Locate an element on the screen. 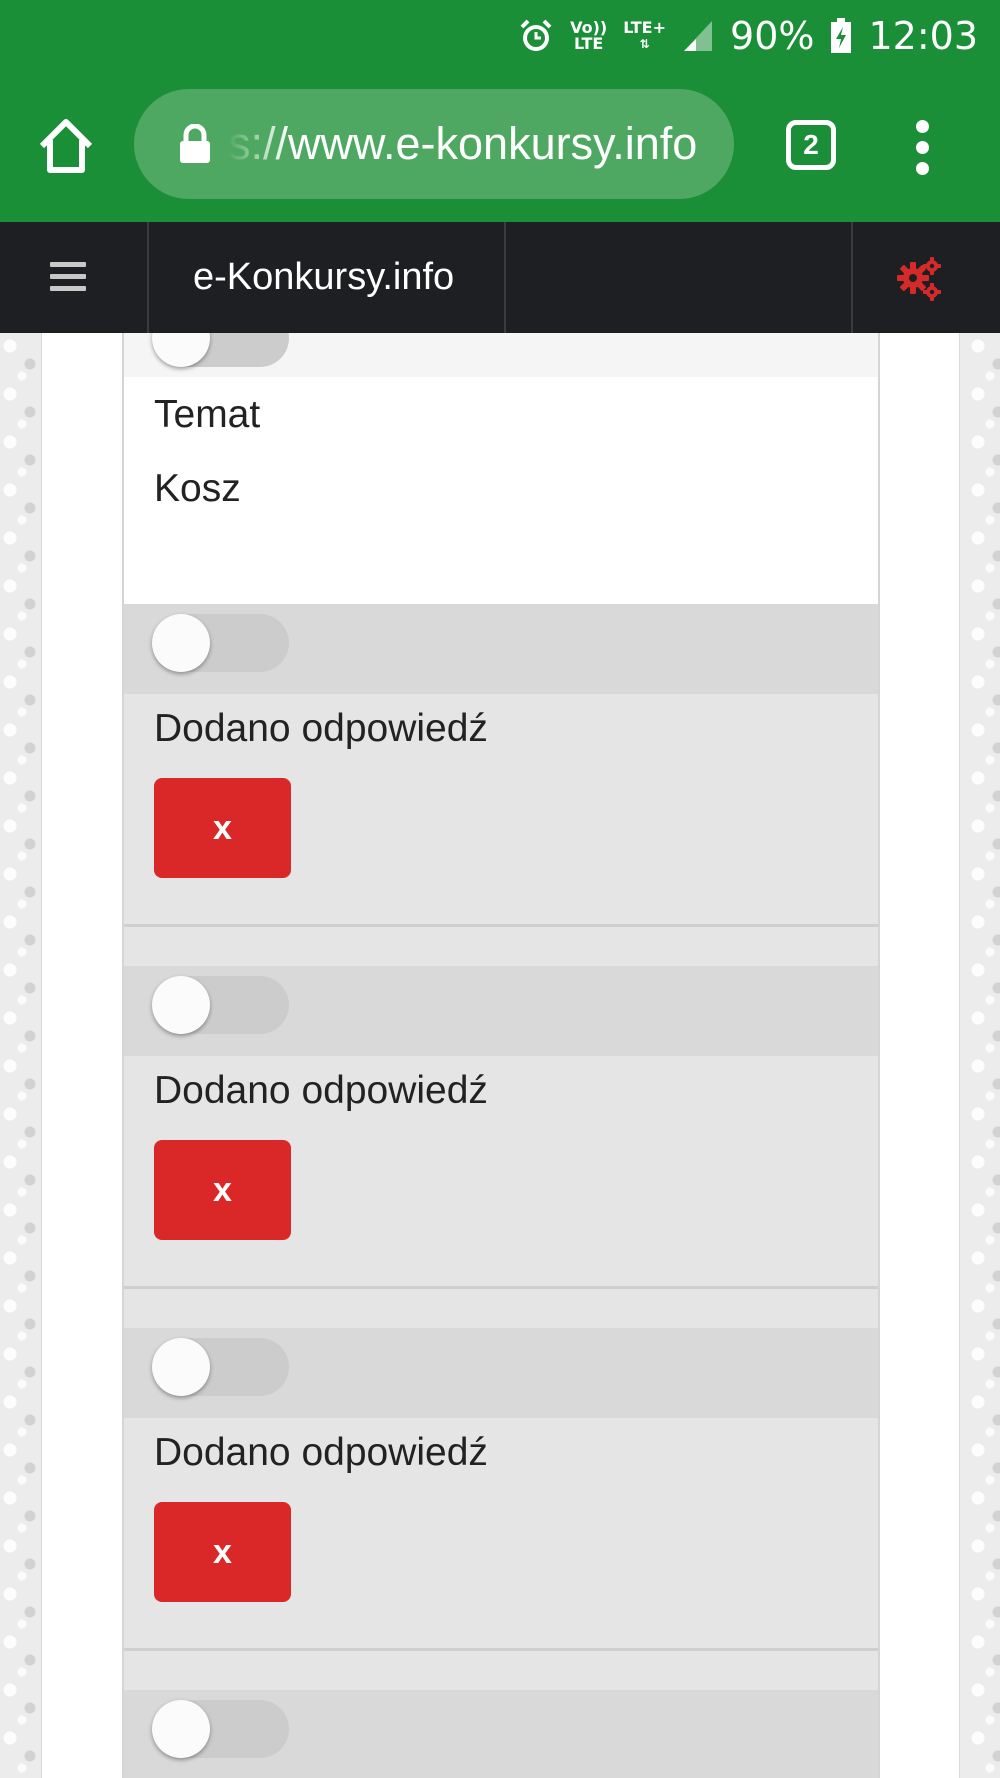  browser-menu-button is located at coordinates (922, 147).